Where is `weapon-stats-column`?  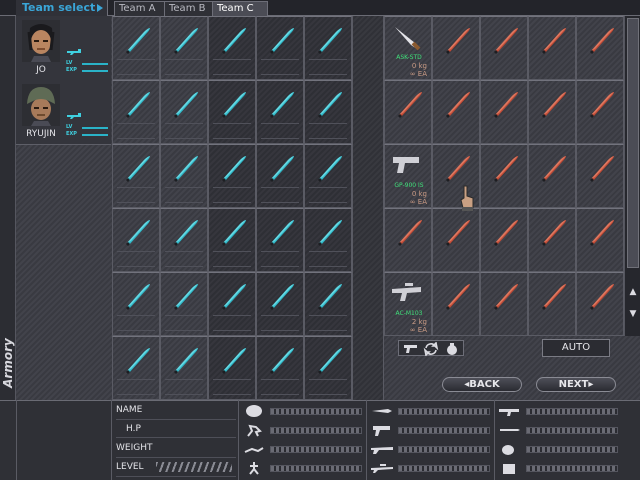
weapon-stats-column is located at coordinates (432, 440).